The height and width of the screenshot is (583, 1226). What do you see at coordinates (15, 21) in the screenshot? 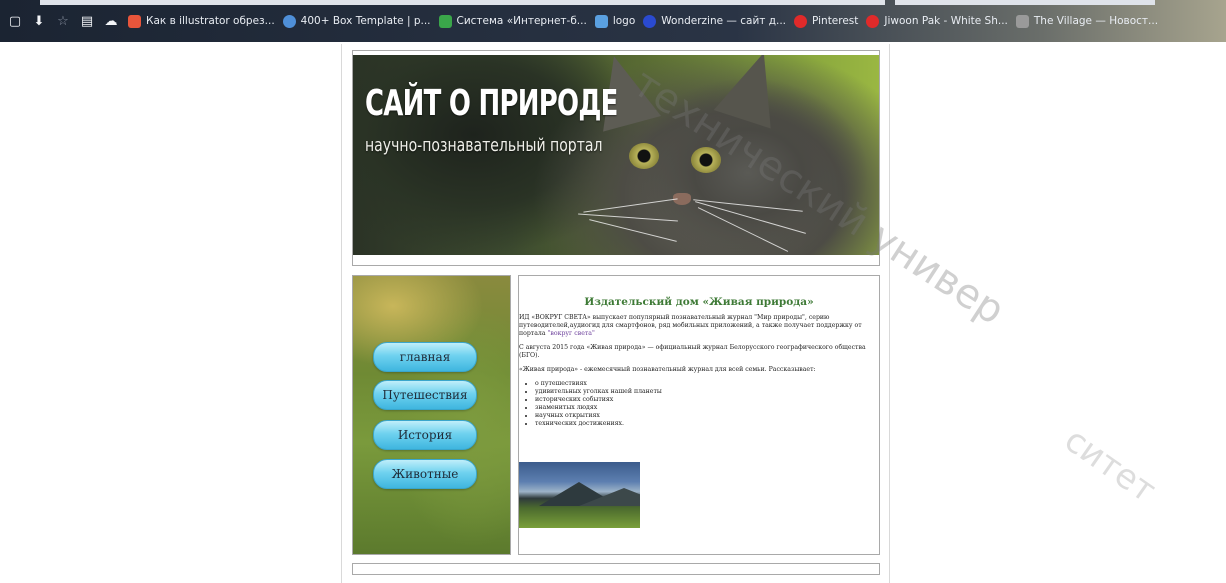
I see `window-icon: ▢` at bounding box center [15, 21].